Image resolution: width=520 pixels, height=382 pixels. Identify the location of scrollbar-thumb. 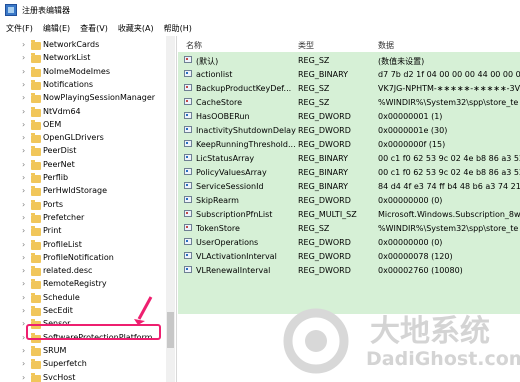
(170, 330).